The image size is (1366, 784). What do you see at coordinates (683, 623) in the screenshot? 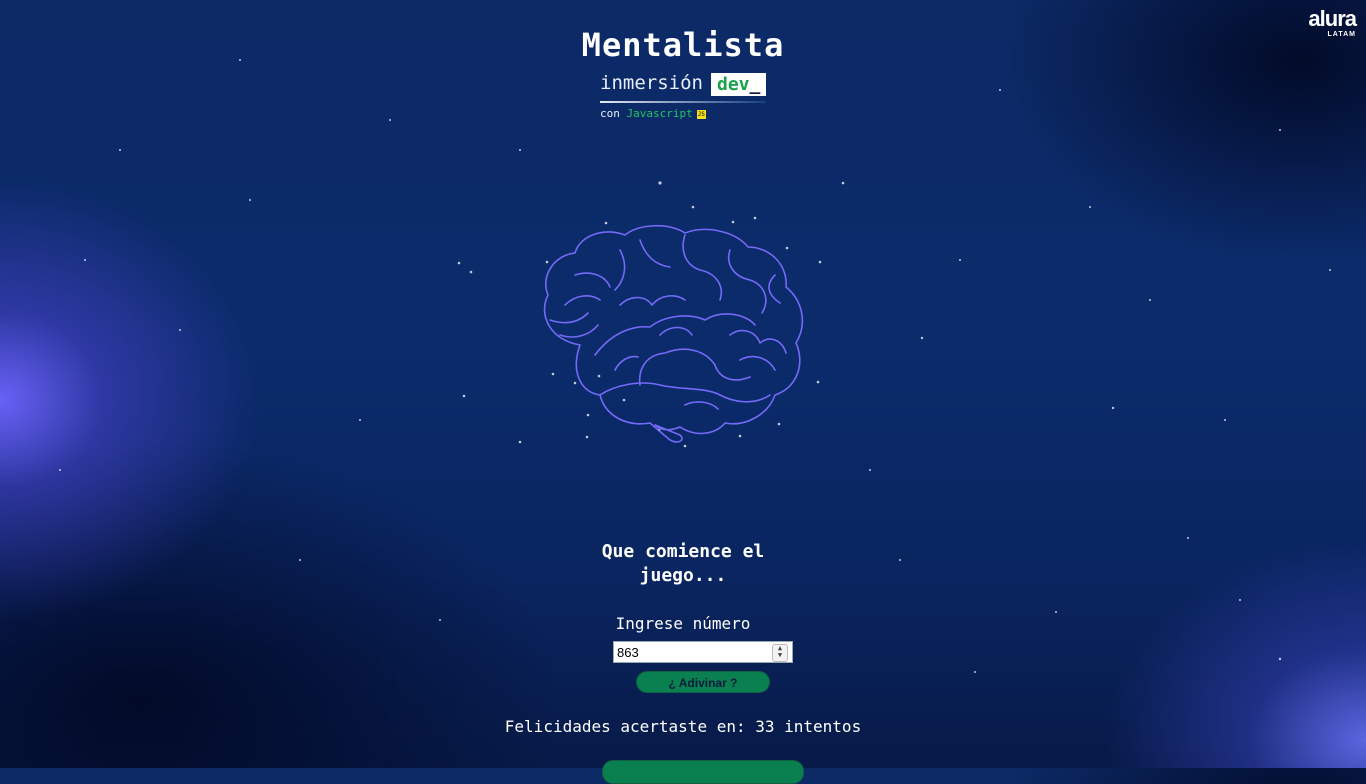
I see `number-input-label: Ingrese número` at bounding box center [683, 623].